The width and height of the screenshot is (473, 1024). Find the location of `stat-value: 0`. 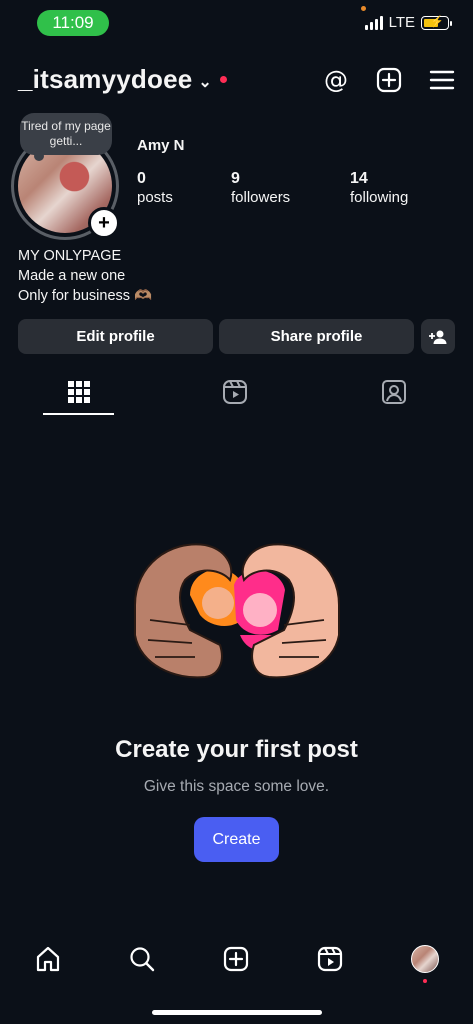

stat-value: 0 is located at coordinates (141, 178).